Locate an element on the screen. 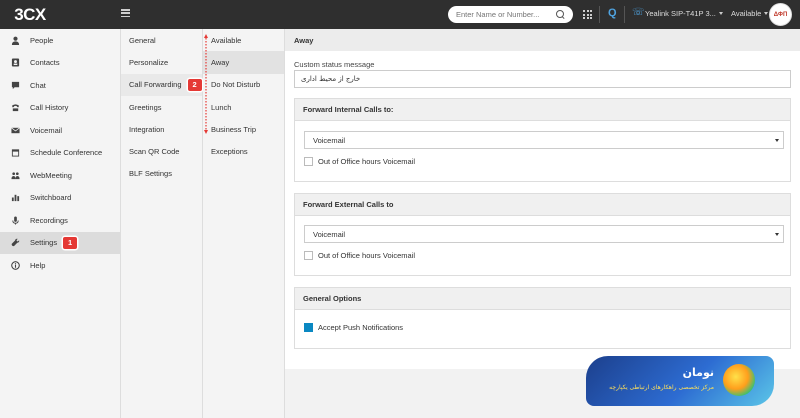 The height and width of the screenshot is (418, 800). settings-item-scan-qr-code: Scan QR Code is located at coordinates (161, 151).